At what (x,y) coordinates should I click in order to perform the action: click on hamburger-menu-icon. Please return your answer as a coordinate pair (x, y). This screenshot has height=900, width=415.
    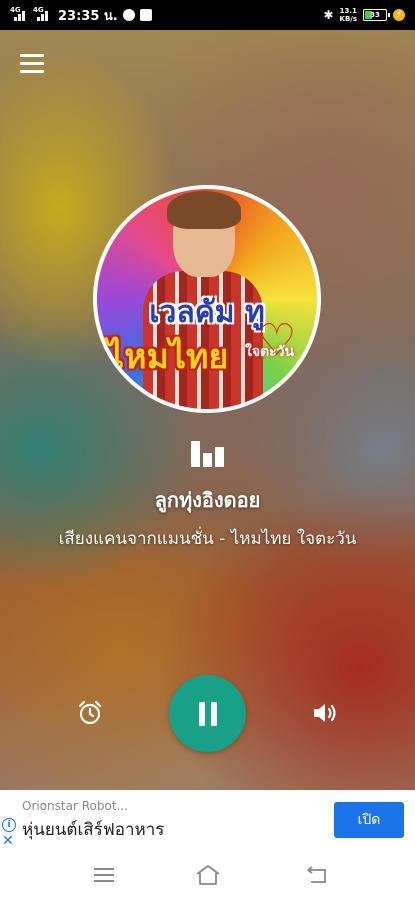
    Looking at the image, I should click on (33, 64).